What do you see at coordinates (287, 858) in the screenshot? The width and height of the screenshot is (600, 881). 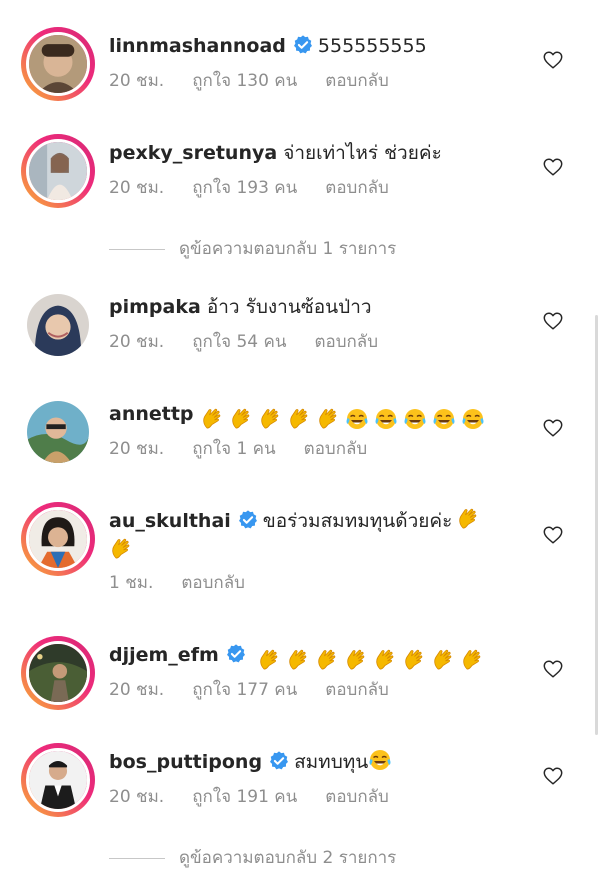 I see `view-replies-label: ดูข้อความตอบกลับ 2 รายการ` at bounding box center [287, 858].